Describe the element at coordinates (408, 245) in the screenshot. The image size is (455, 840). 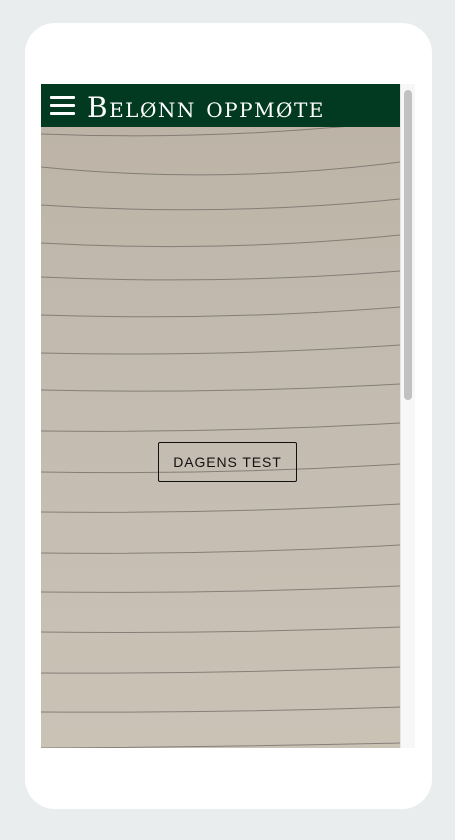
I see `scrollbar-thumb` at that location.